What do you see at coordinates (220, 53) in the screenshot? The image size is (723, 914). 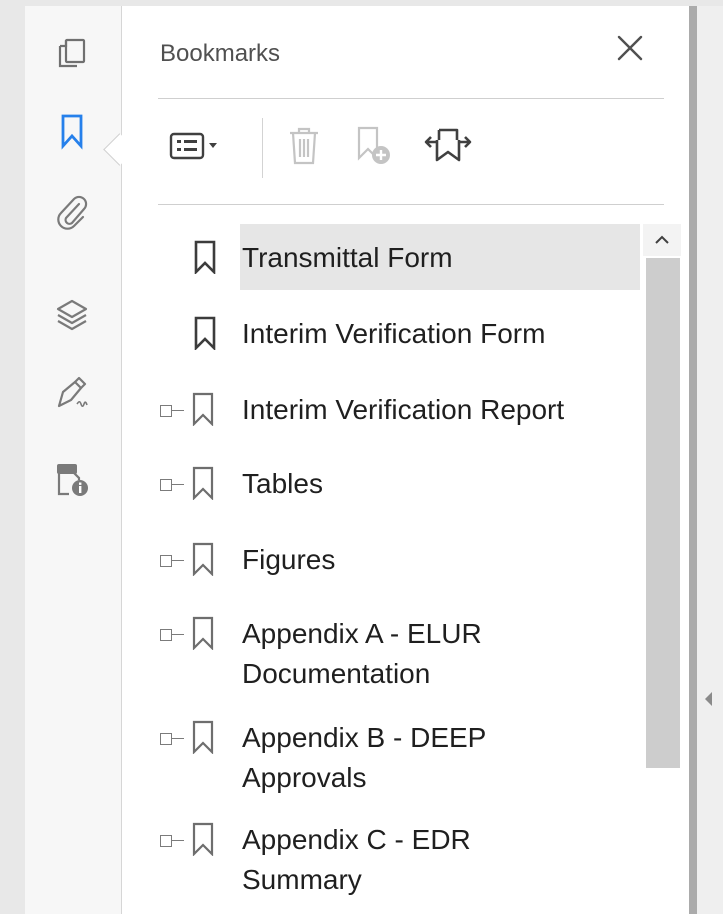 I see `panel-title: Bookmarks` at bounding box center [220, 53].